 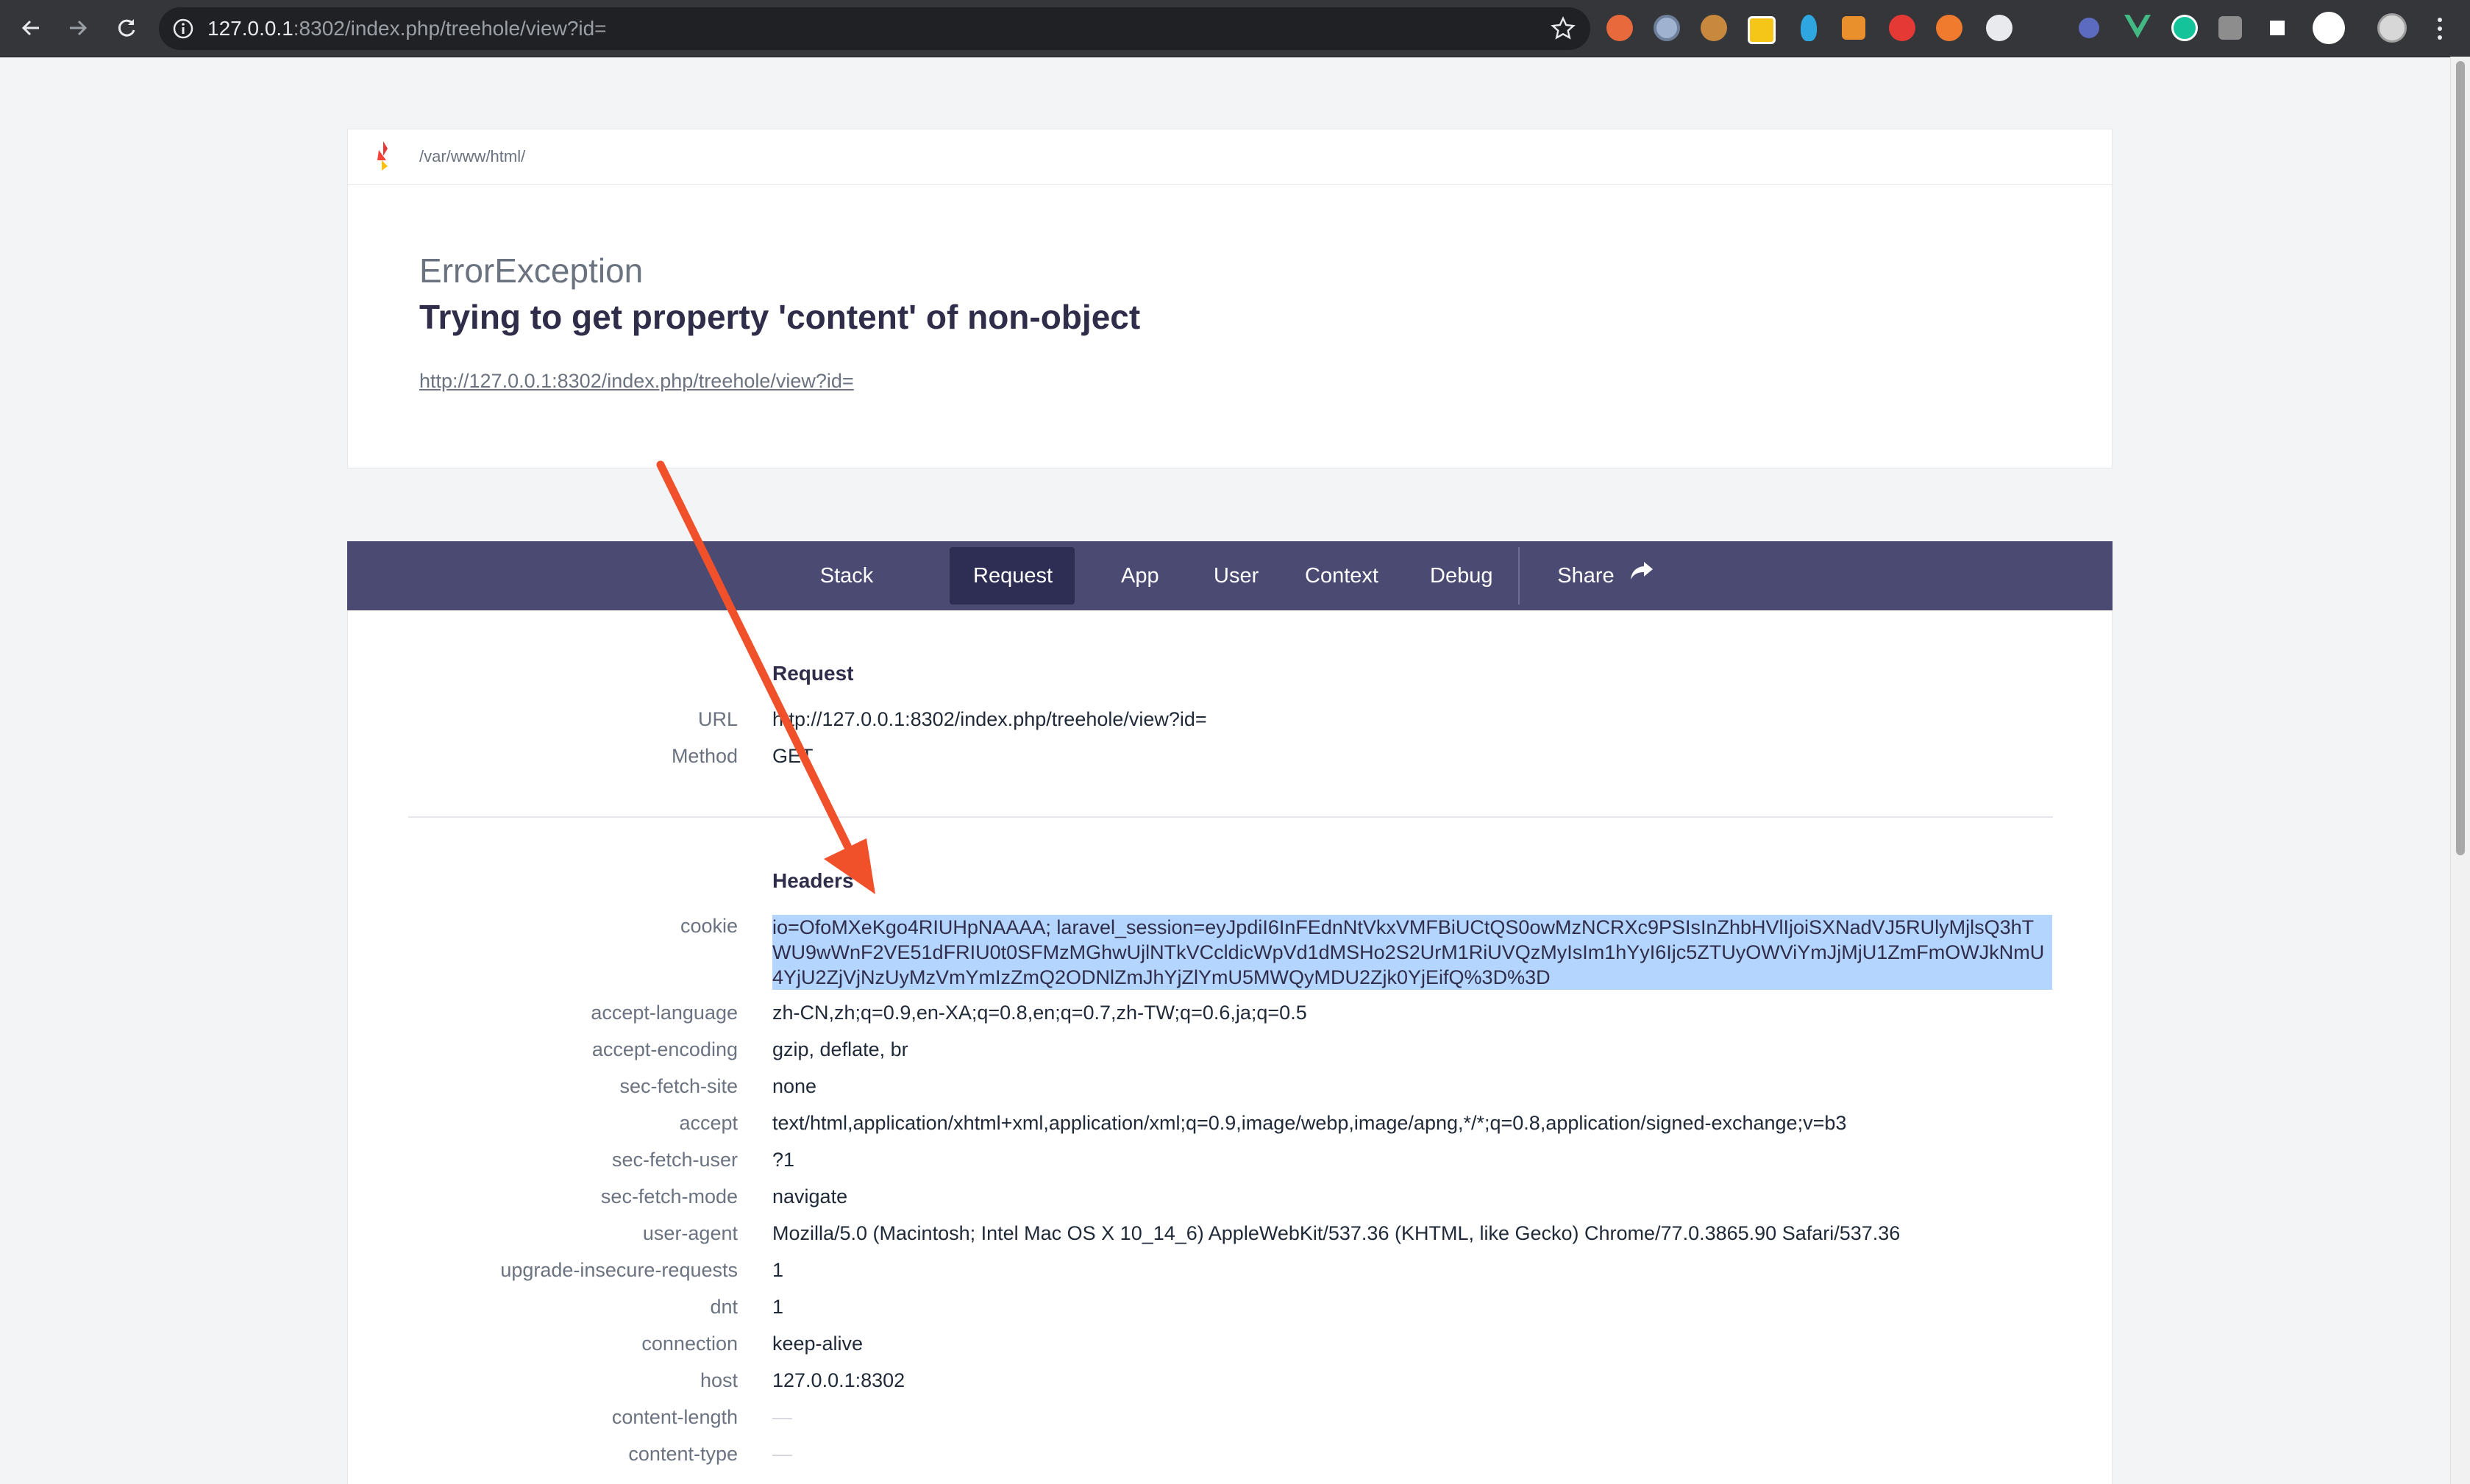 What do you see at coordinates (782, 1454) in the screenshot?
I see `header-value-content-type: —` at bounding box center [782, 1454].